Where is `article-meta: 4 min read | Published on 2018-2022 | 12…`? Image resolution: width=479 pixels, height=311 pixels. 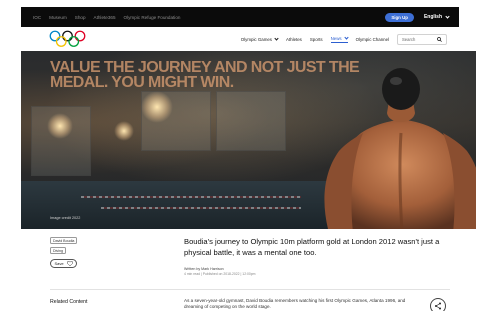 article-meta: 4 min read | Published on 2018-2022 | 12… is located at coordinates (220, 274).